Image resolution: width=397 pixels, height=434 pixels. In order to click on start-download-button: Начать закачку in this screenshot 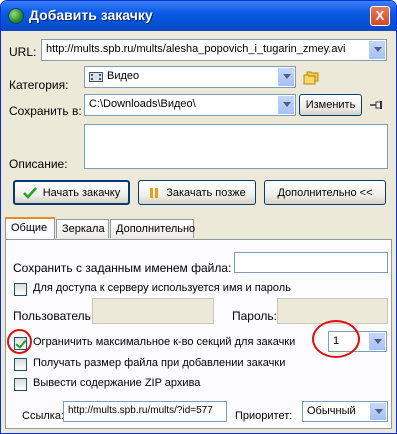, I will do `click(71, 192)`.